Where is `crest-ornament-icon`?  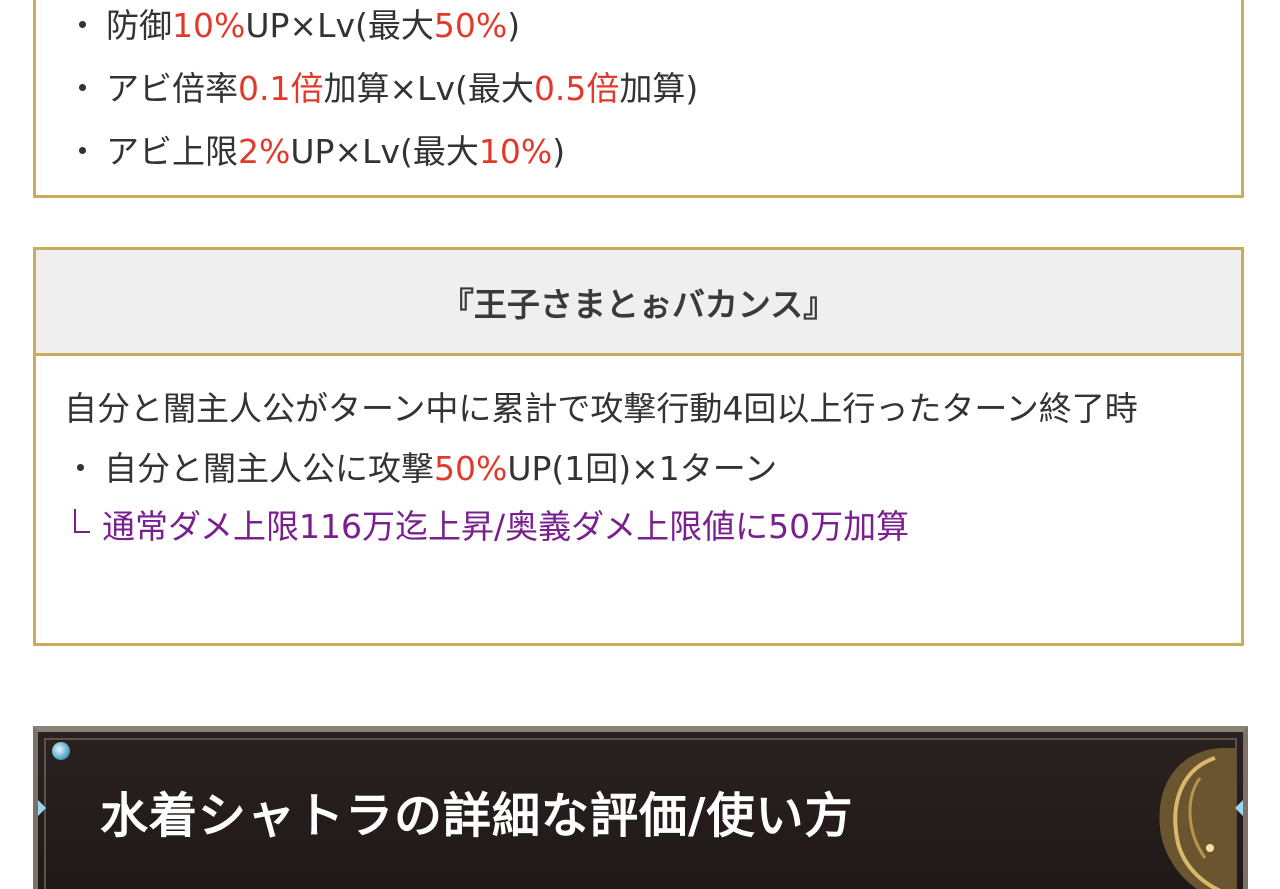
crest-ornament-icon is located at coordinates (1197, 818).